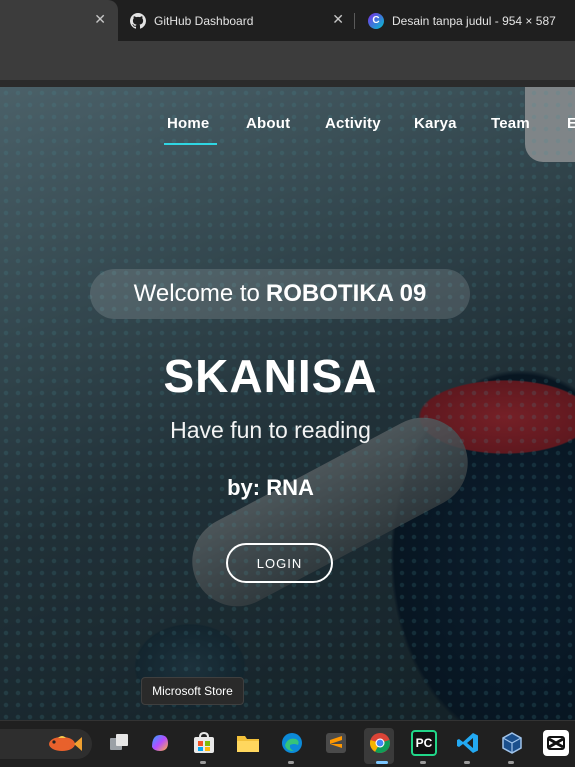 This screenshot has height=767, width=575. I want to click on tab-github-dashboard: GitHub Dashboard ✕, so click(238, 20).